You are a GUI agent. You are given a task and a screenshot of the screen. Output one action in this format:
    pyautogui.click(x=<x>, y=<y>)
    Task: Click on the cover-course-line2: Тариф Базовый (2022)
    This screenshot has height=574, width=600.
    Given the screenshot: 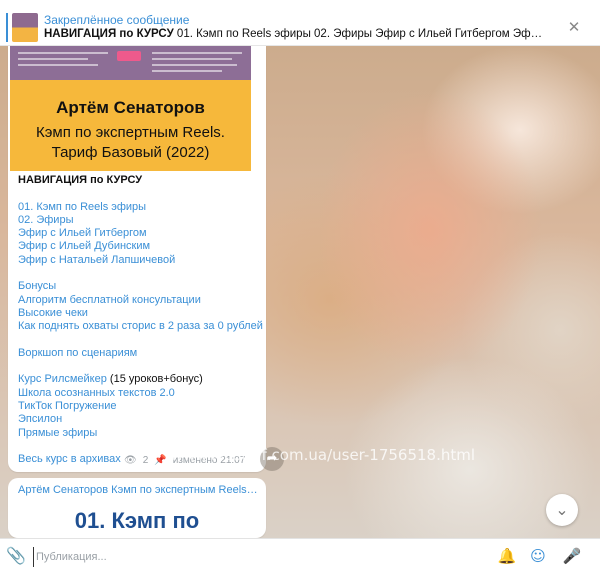 What is the action you would take?
    pyautogui.click(x=130, y=152)
    